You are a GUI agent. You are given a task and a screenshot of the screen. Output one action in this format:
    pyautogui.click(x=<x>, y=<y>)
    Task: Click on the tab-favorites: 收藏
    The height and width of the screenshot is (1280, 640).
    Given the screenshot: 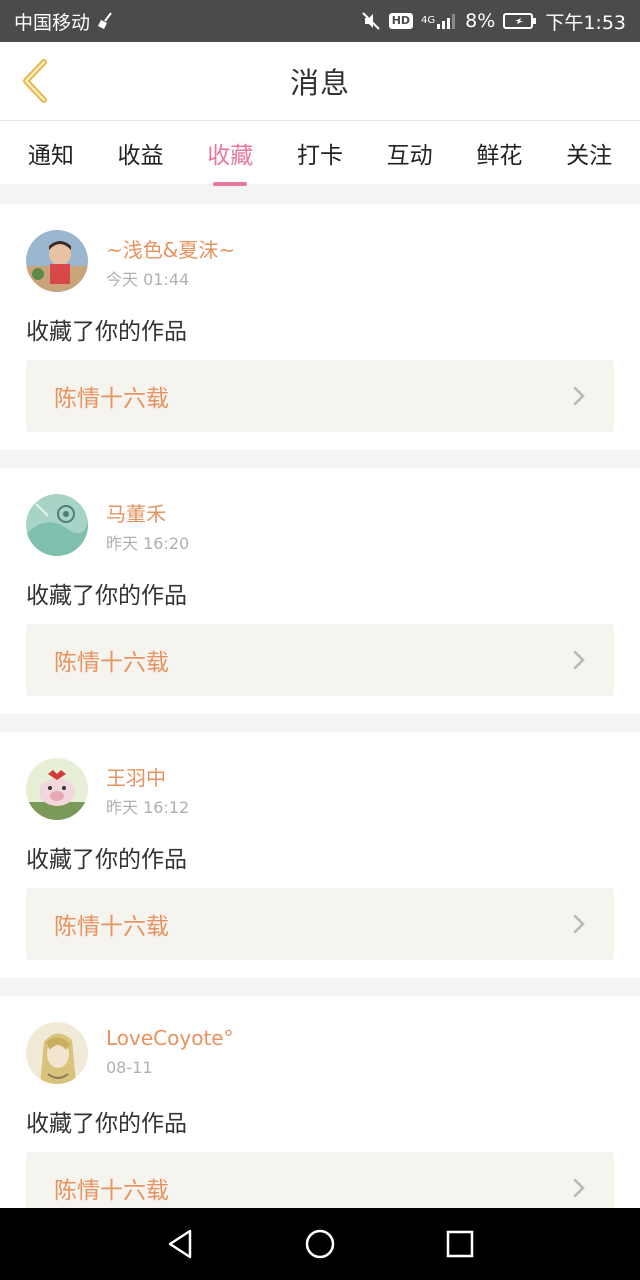 What is the action you would take?
    pyautogui.click(x=230, y=157)
    